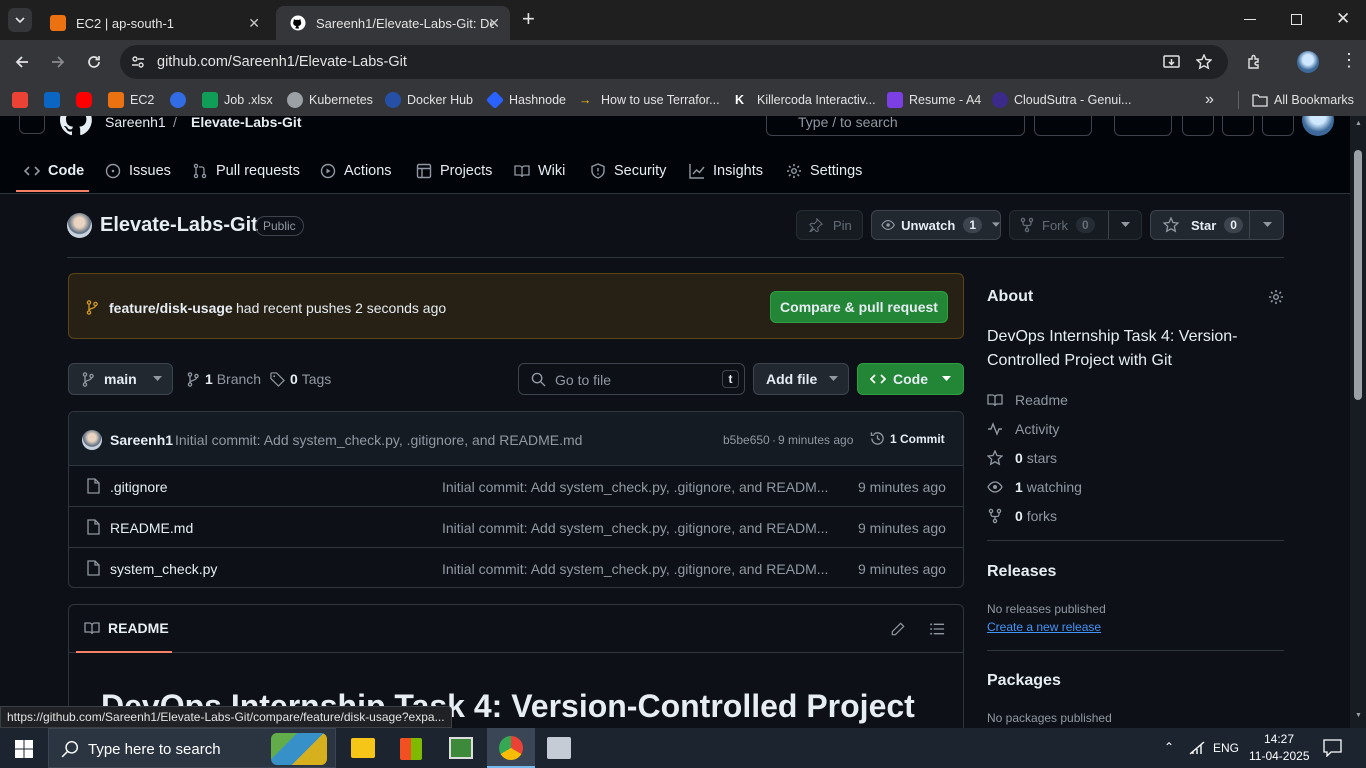  What do you see at coordinates (1044, 627) in the screenshot?
I see `create-release-link: Create a new release` at bounding box center [1044, 627].